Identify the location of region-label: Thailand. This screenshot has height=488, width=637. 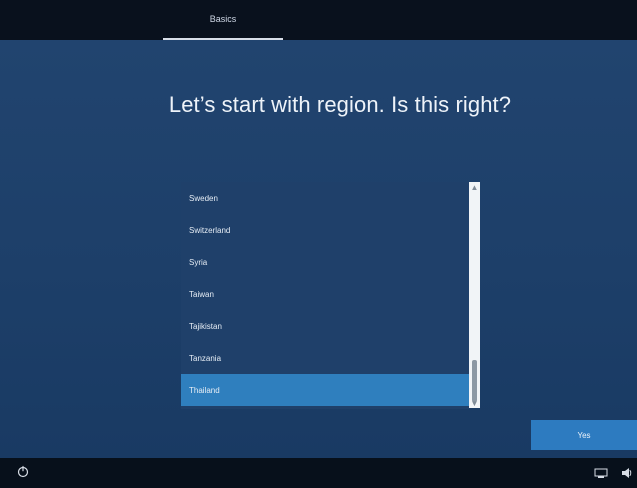
(204, 390).